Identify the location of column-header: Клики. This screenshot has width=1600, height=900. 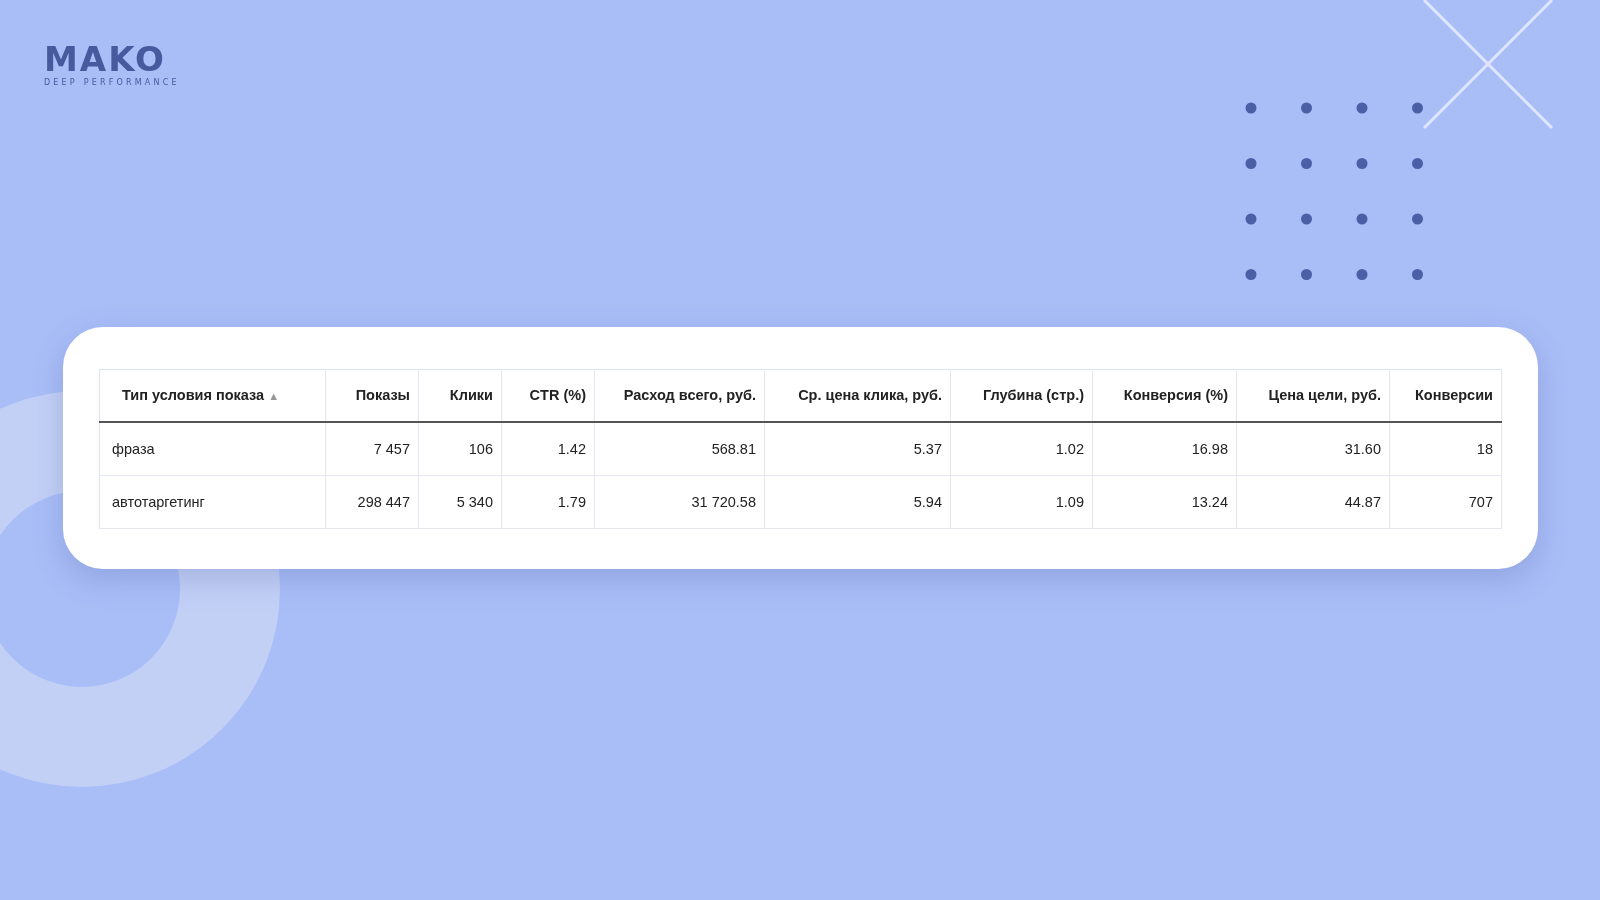
(471, 395).